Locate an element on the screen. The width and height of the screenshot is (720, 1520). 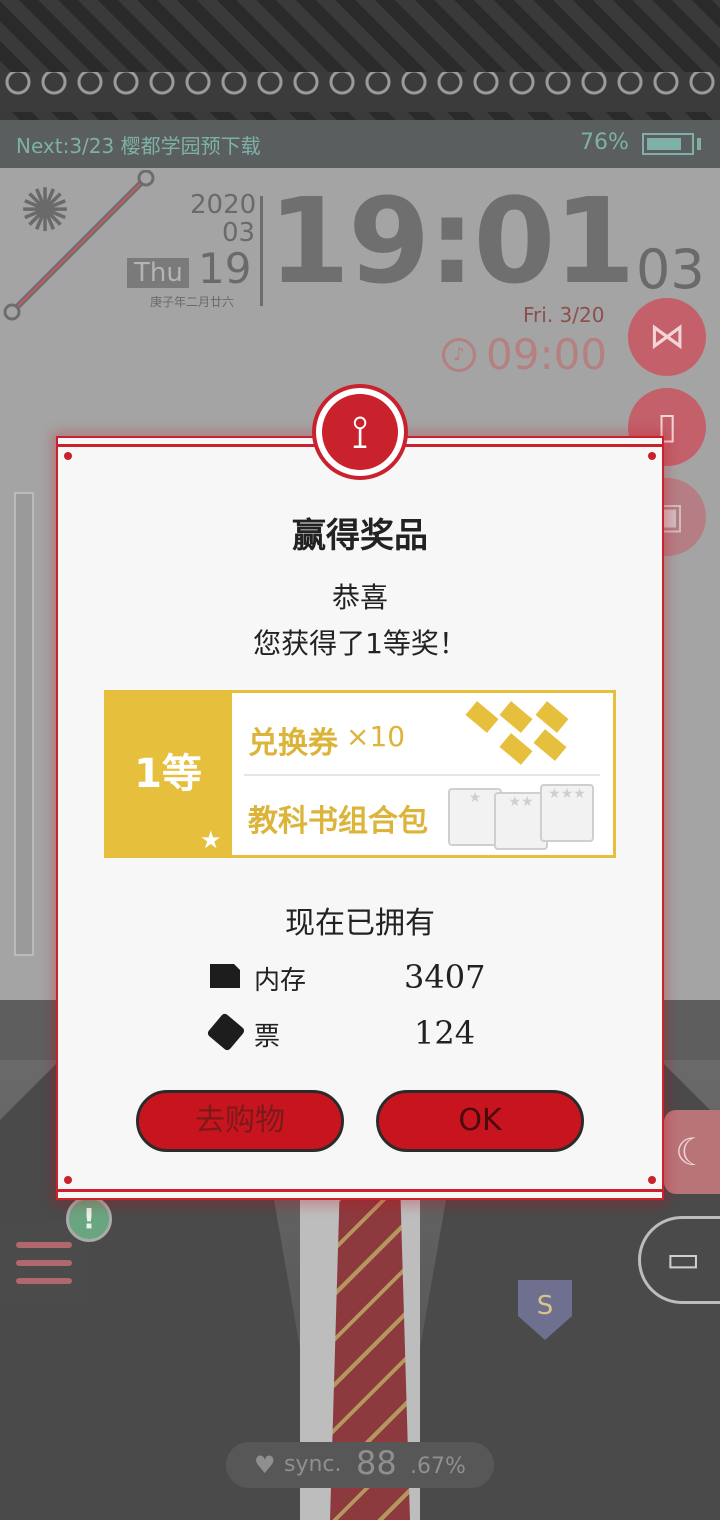
sync-indicator: ♥ sync. 88 .67% is located at coordinates (360, 1465).